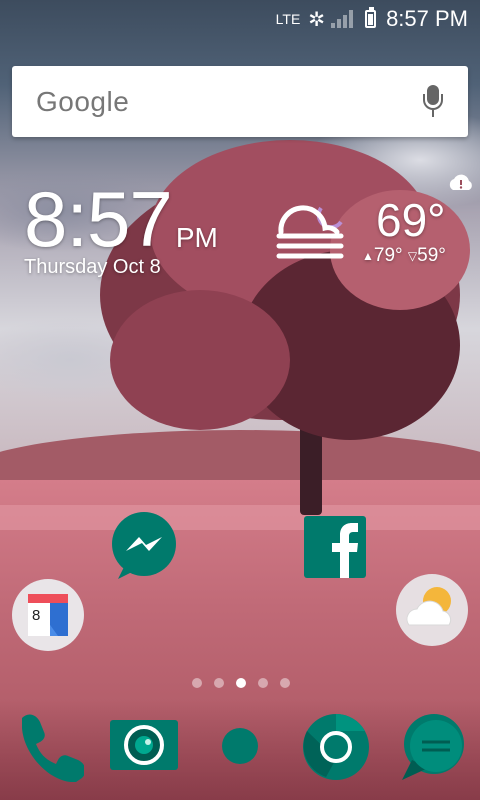  What do you see at coordinates (388, 255) in the screenshot?
I see `weather-high: 79°` at bounding box center [388, 255].